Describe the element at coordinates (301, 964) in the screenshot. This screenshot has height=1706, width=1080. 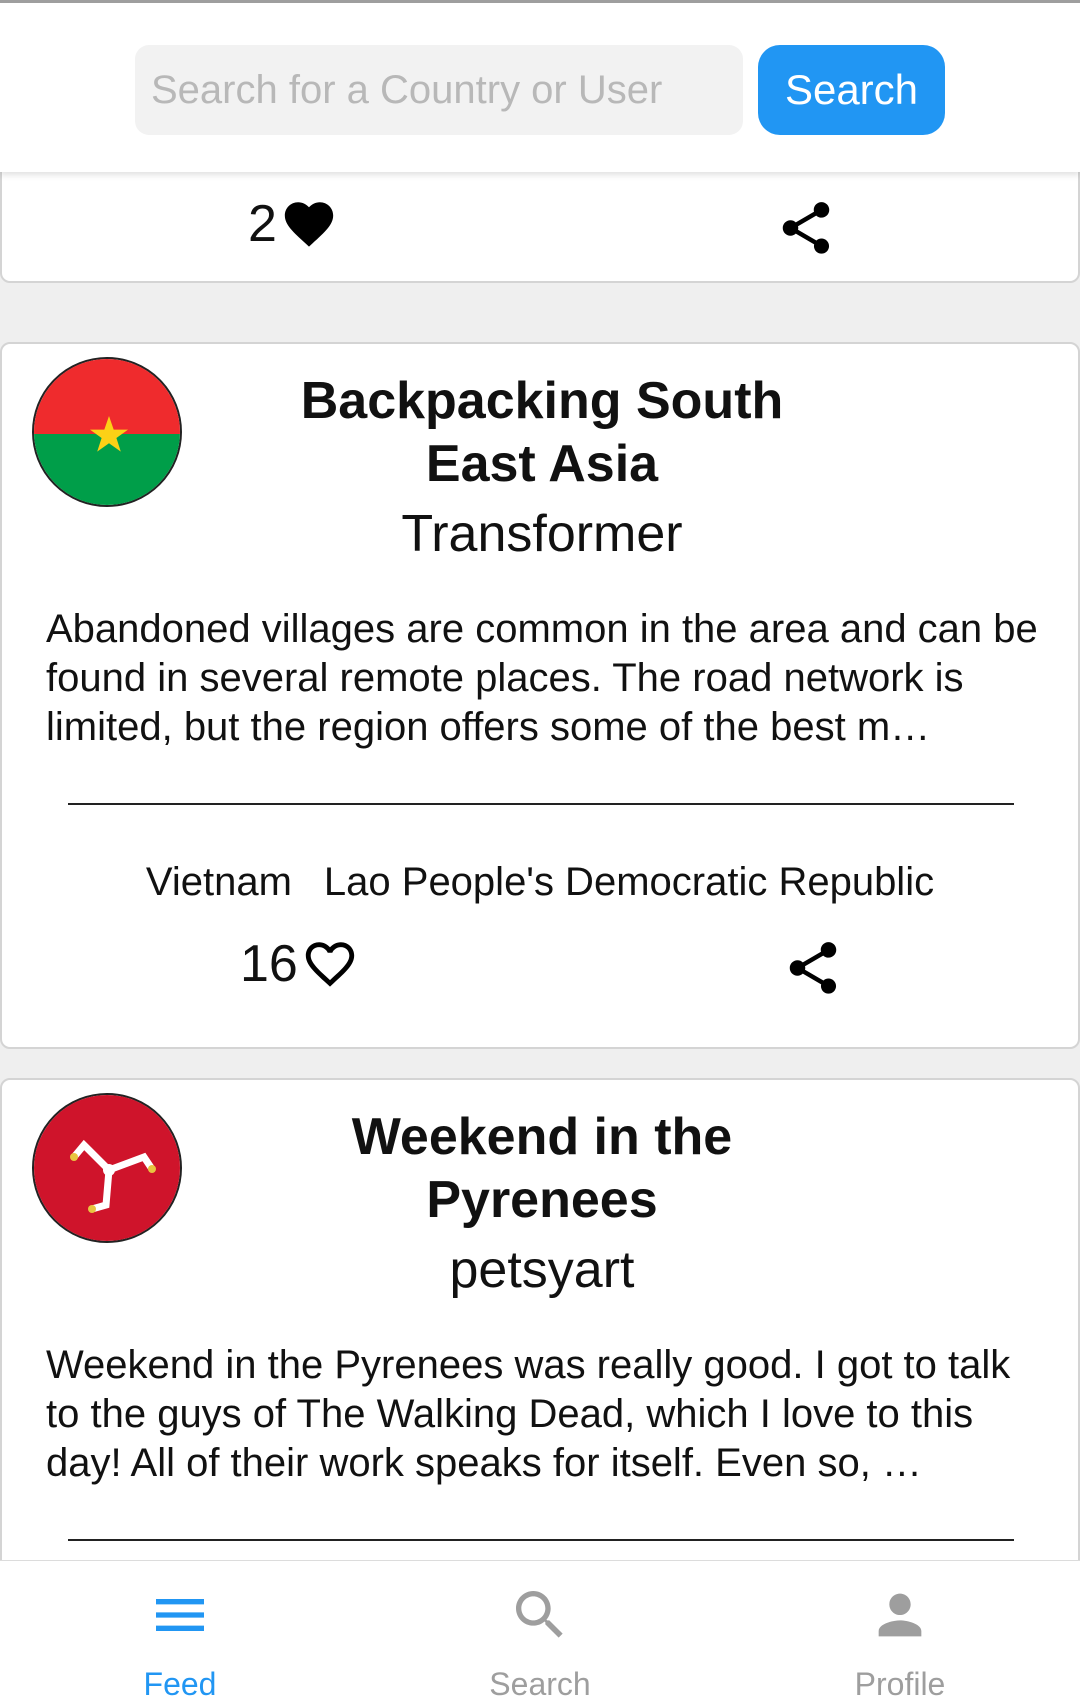
I see `like-button: 16` at that location.